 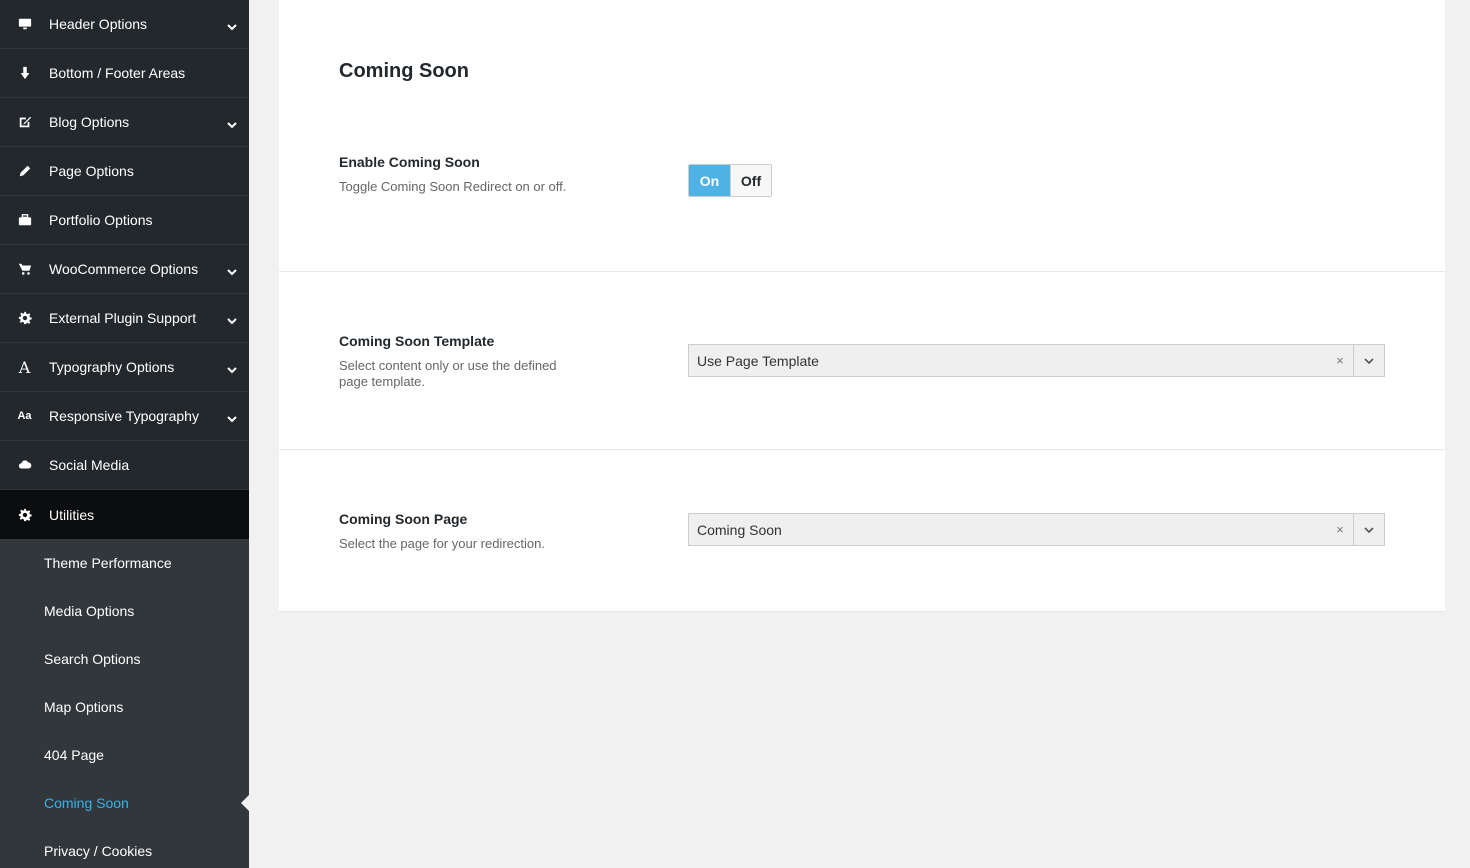 What do you see at coordinates (112, 367) in the screenshot?
I see `sidebar-item-label: Typography Options` at bounding box center [112, 367].